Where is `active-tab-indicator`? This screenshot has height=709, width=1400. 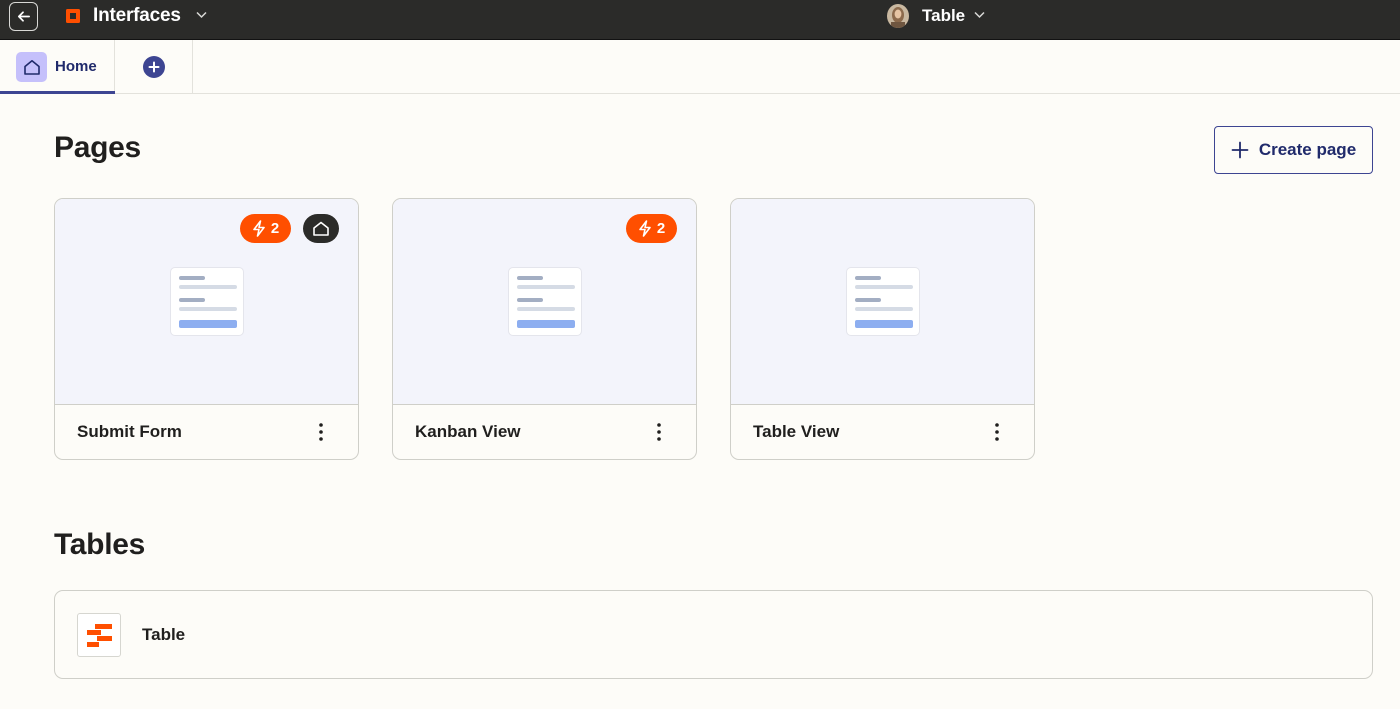 active-tab-indicator is located at coordinates (57, 92).